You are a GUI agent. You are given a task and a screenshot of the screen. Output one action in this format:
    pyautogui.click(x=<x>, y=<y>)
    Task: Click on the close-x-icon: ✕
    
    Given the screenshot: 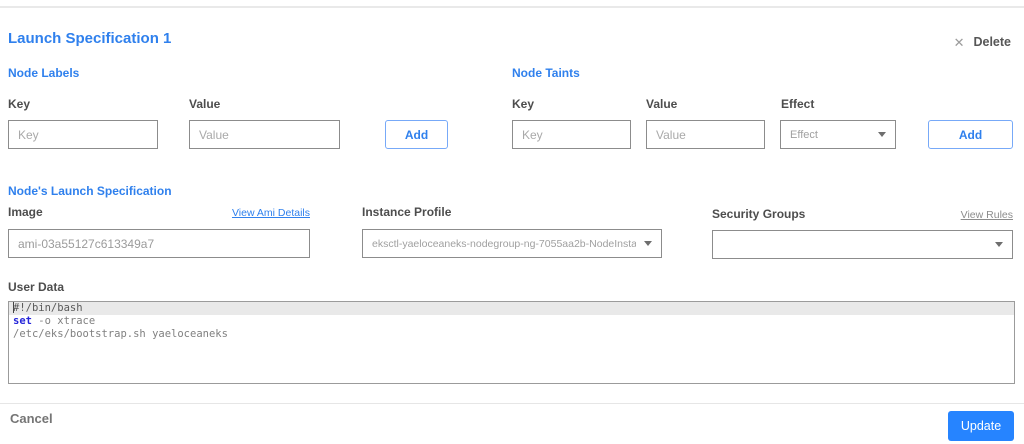 What is the action you would take?
    pyautogui.click(x=959, y=42)
    